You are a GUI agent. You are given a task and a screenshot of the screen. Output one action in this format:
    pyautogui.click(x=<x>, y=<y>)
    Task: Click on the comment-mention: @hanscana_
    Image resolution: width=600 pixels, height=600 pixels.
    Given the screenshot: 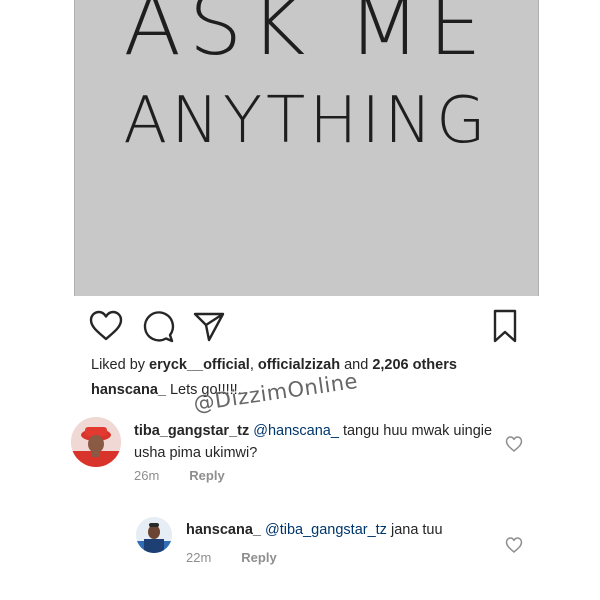 What is the action you would take?
    pyautogui.click(x=296, y=431)
    